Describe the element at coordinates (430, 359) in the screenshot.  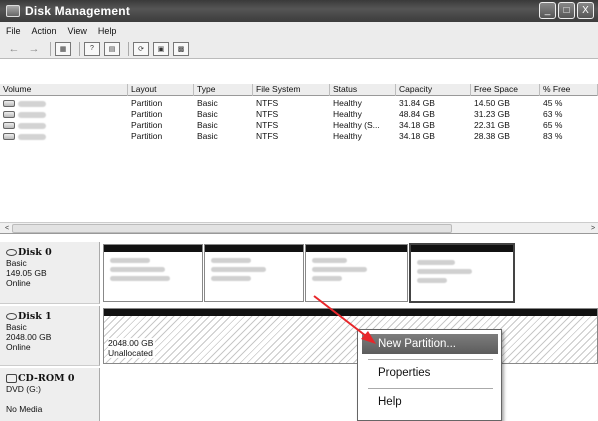
I see `menu-separator` at that location.